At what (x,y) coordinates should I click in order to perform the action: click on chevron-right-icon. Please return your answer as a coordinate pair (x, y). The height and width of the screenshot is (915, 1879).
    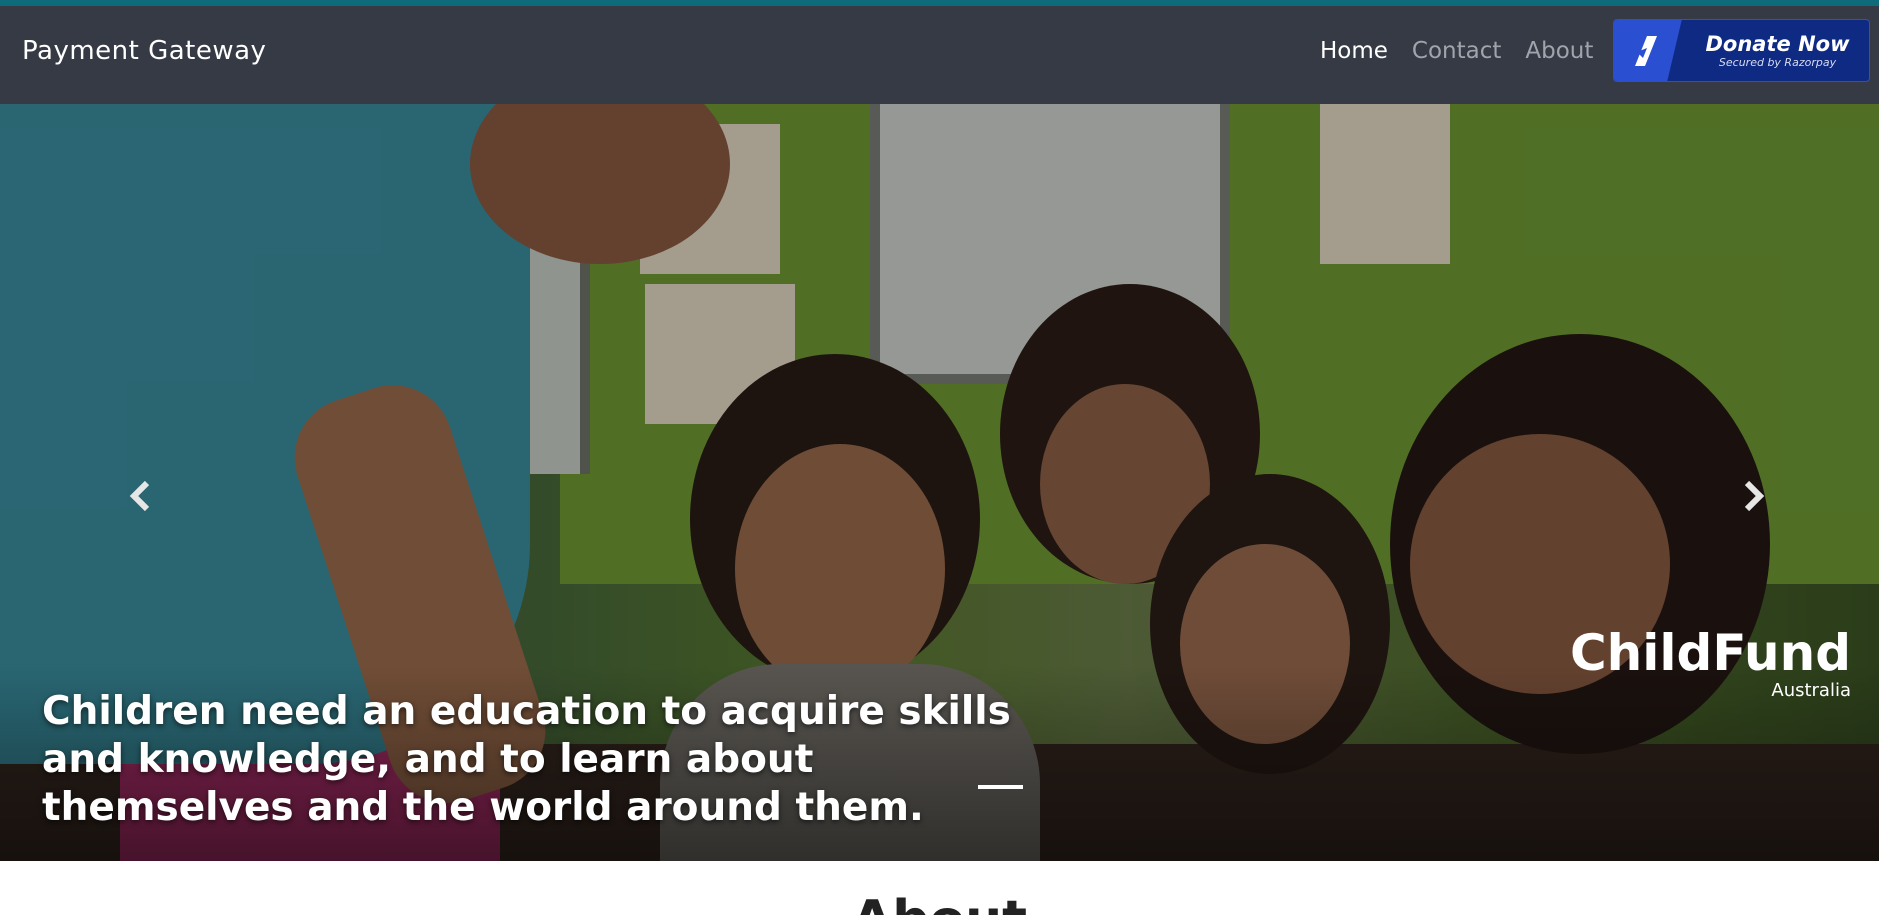
    Looking at the image, I should click on (1754, 496).